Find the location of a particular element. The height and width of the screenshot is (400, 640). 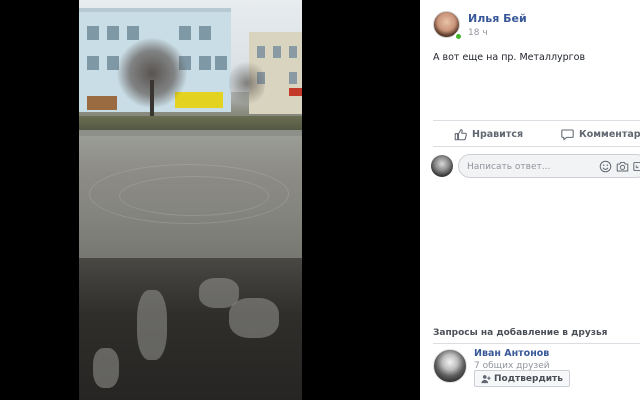

add-friend-icon is located at coordinates (486, 378).